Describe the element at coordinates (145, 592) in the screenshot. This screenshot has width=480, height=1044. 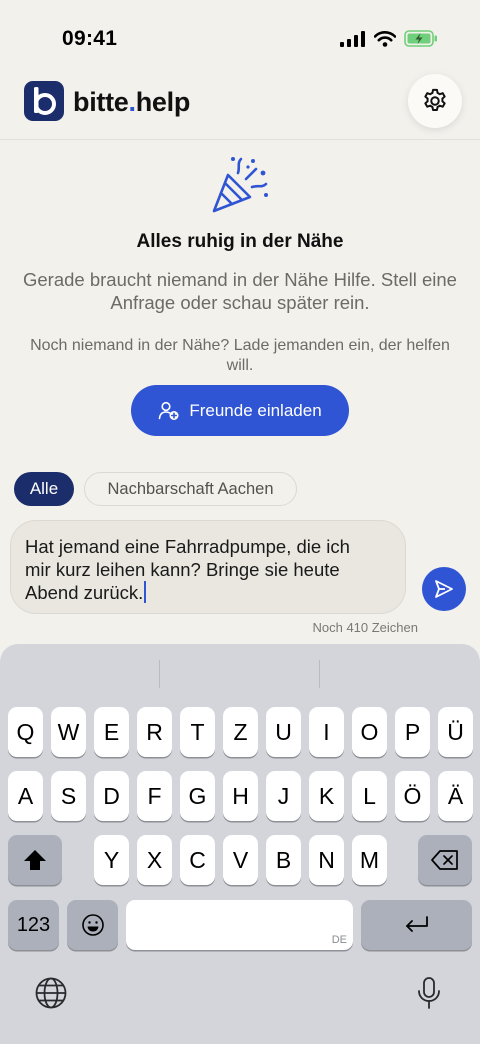
I see `text-caret` at that location.